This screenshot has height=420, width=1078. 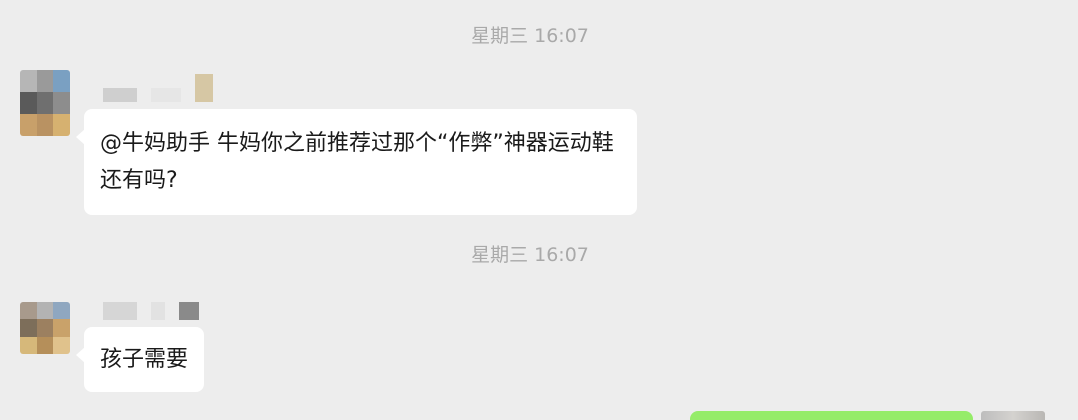 What do you see at coordinates (1013, 415) in the screenshot?
I see `self-avatar` at bounding box center [1013, 415].